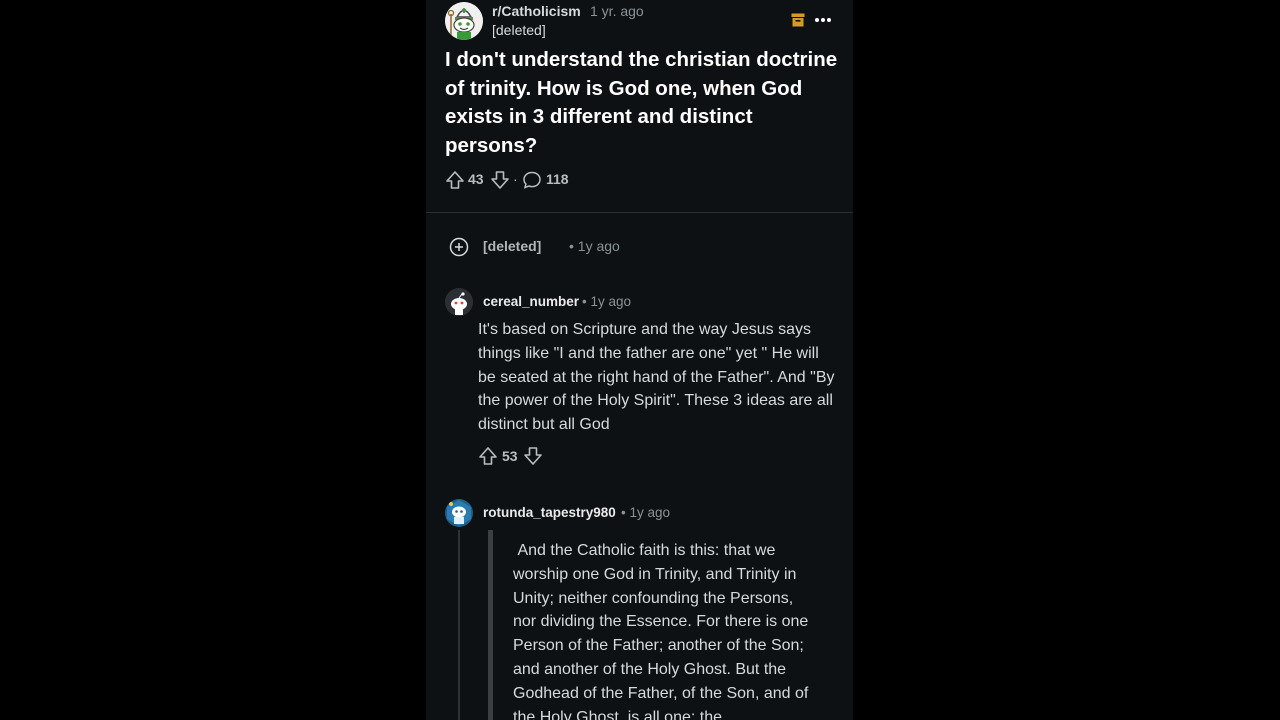 This screenshot has width=1280, height=720. What do you see at coordinates (512, 246) in the screenshot?
I see `collapsed-comment-user: [deleted]` at bounding box center [512, 246].